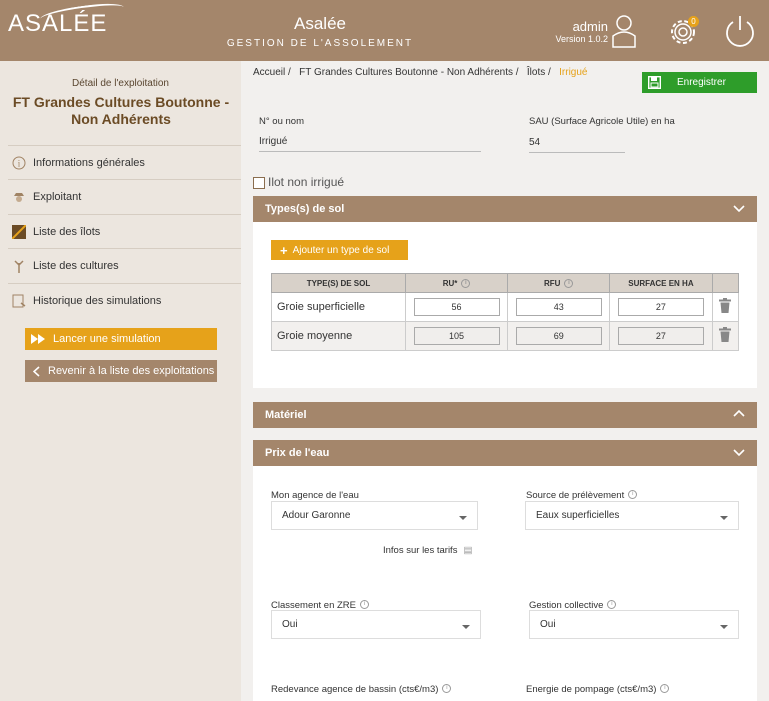 The image size is (769, 701). What do you see at coordinates (370, 144) in the screenshot?
I see `name-field: Irrigué` at bounding box center [370, 144].